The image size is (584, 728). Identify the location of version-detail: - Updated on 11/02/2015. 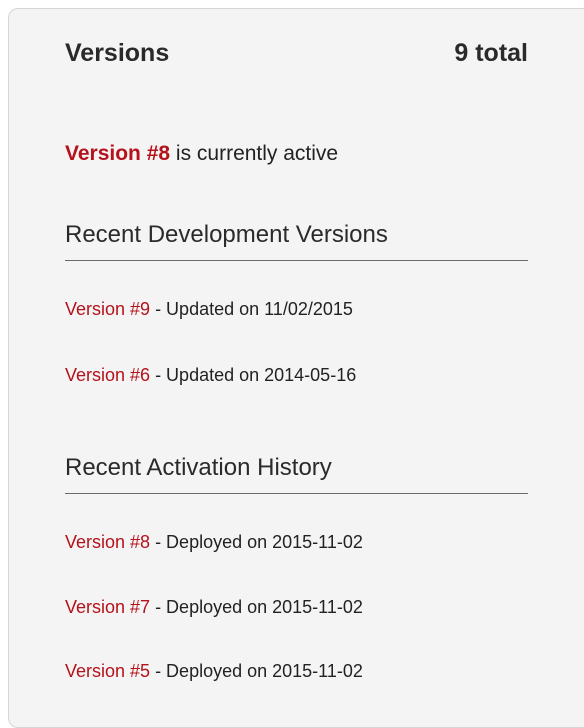
(251, 309).